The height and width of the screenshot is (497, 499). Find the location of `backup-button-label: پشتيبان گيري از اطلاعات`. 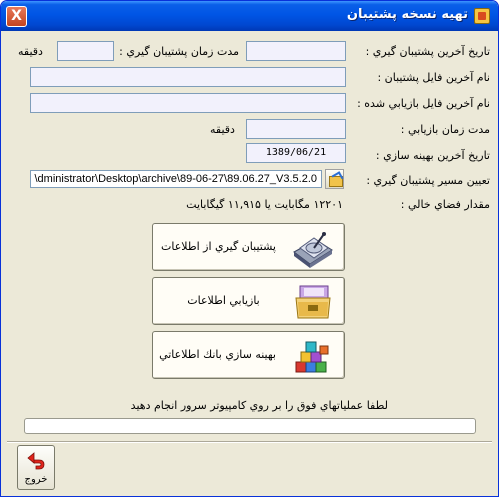

backup-button-label: پشتيبان گيري از اطلاعات is located at coordinates (218, 246).